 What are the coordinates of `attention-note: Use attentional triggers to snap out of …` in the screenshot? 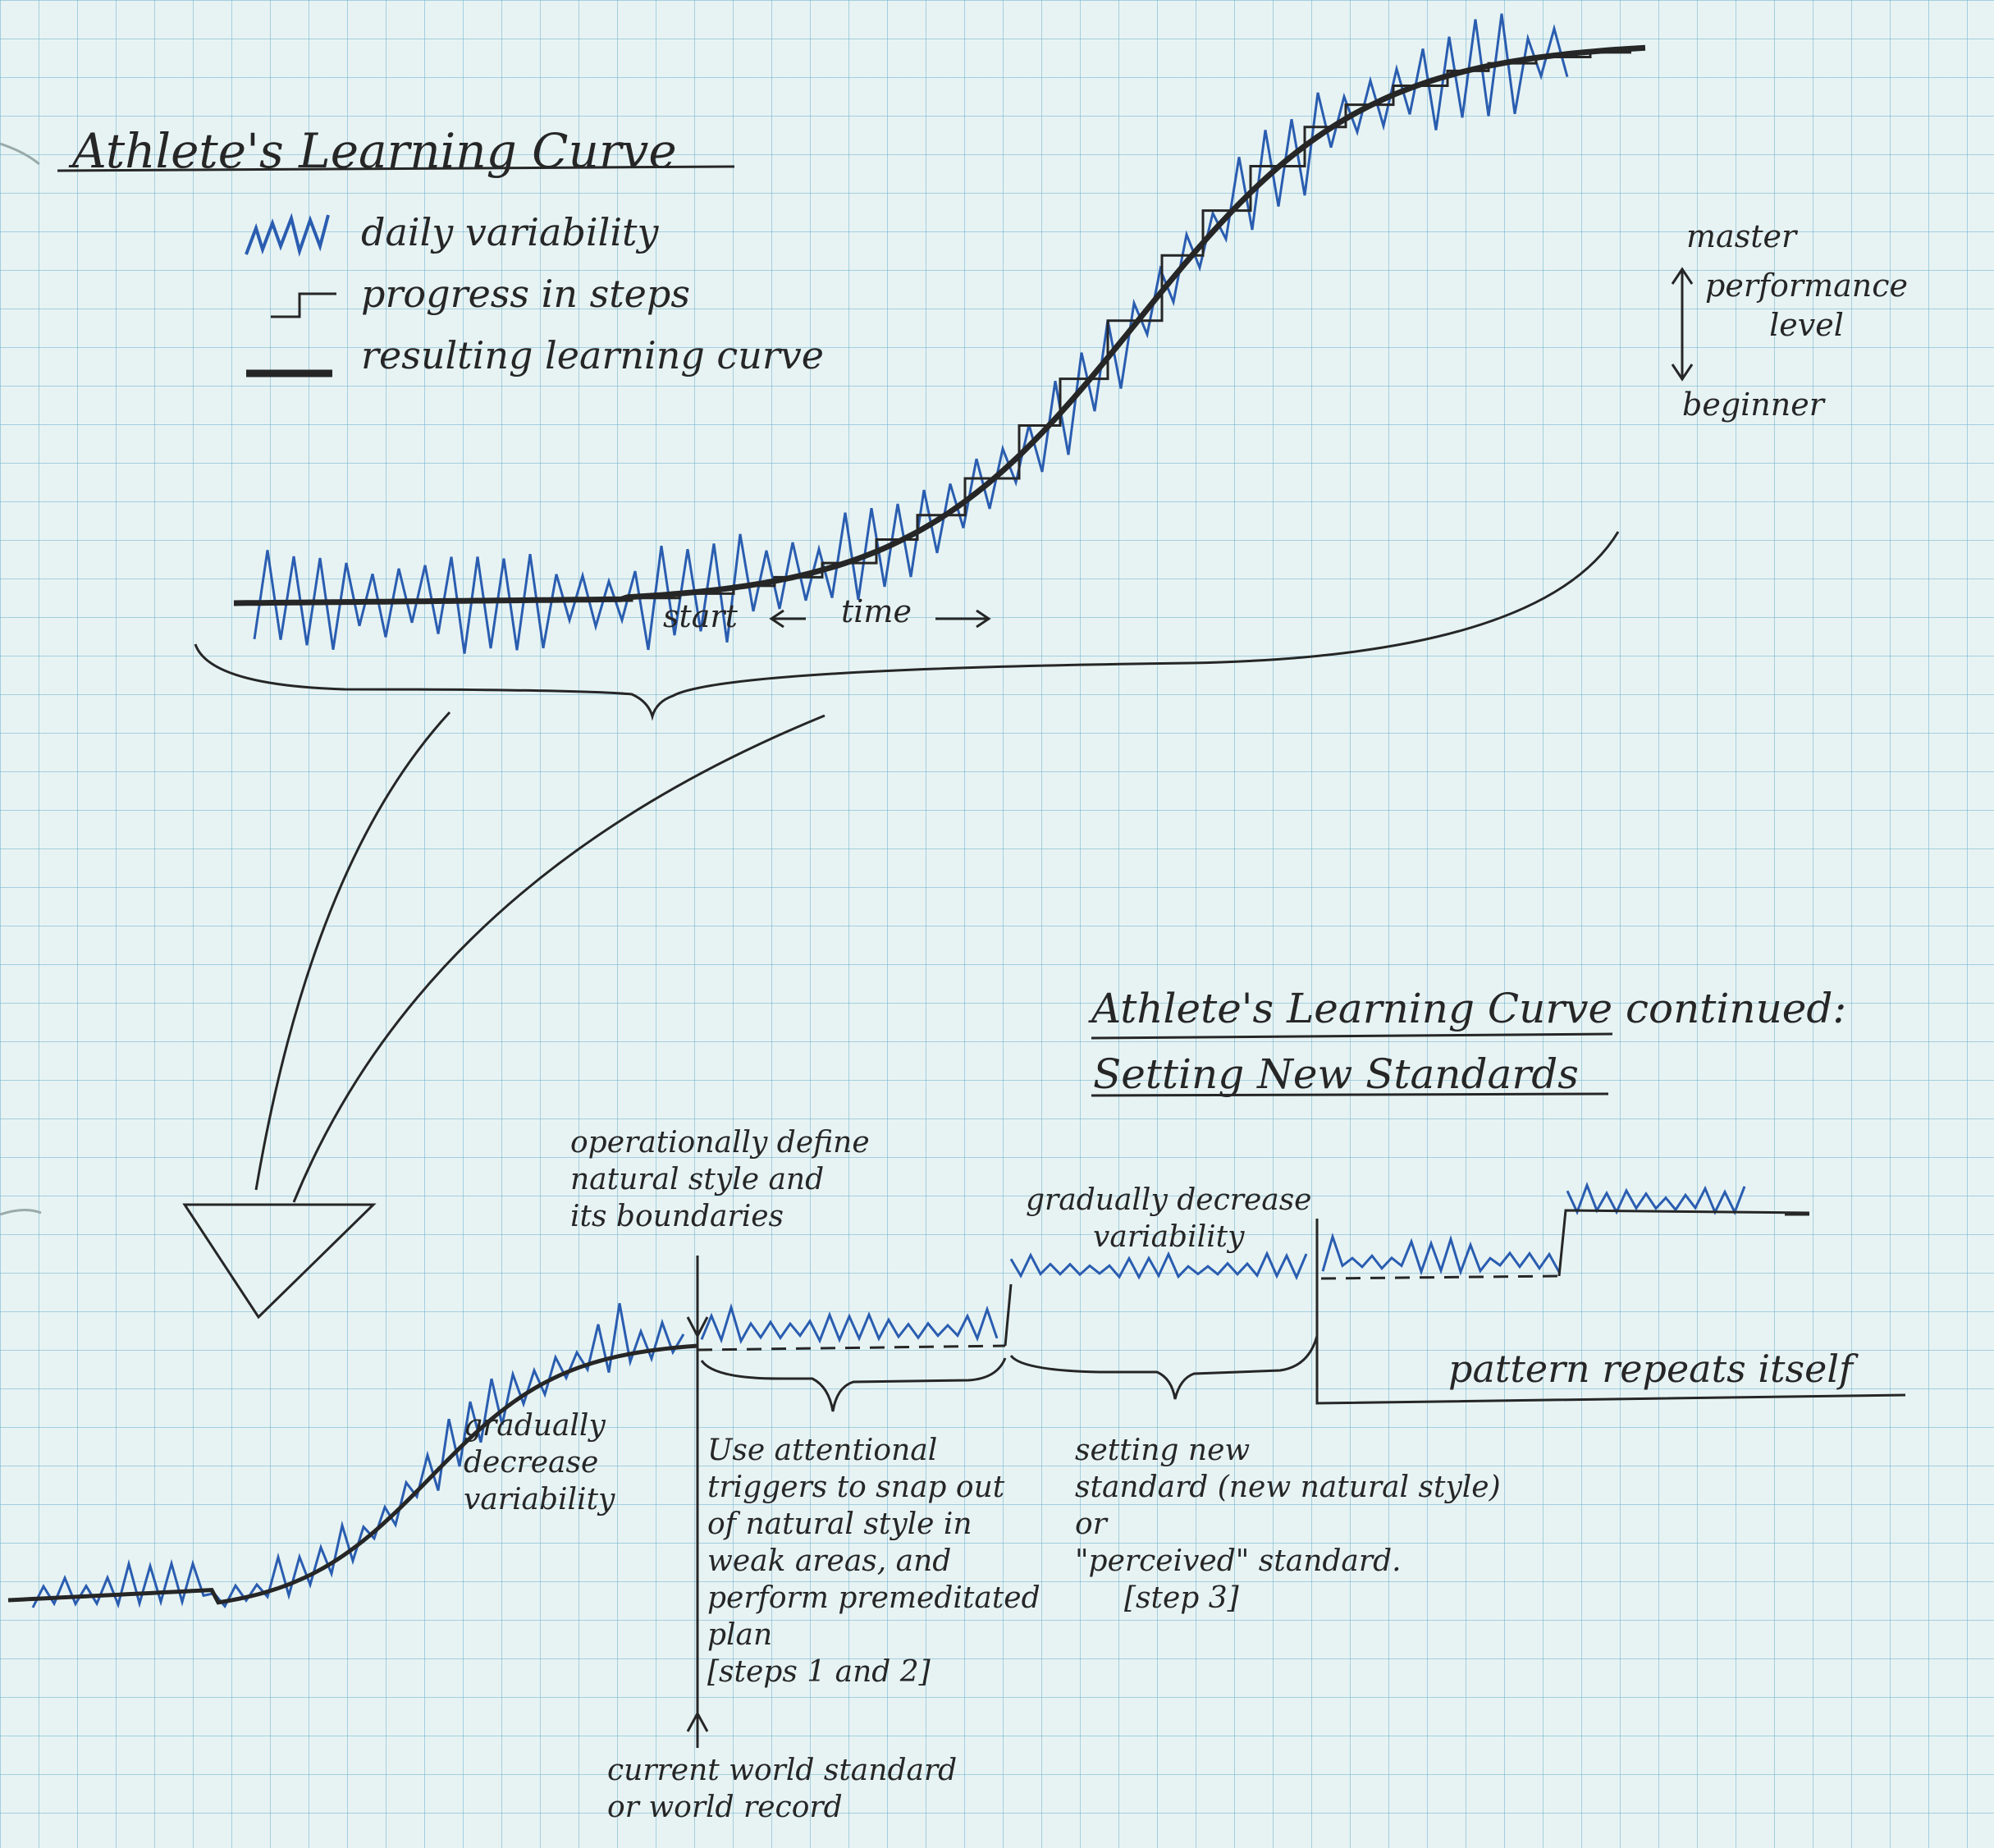 It's located at (874, 1561).